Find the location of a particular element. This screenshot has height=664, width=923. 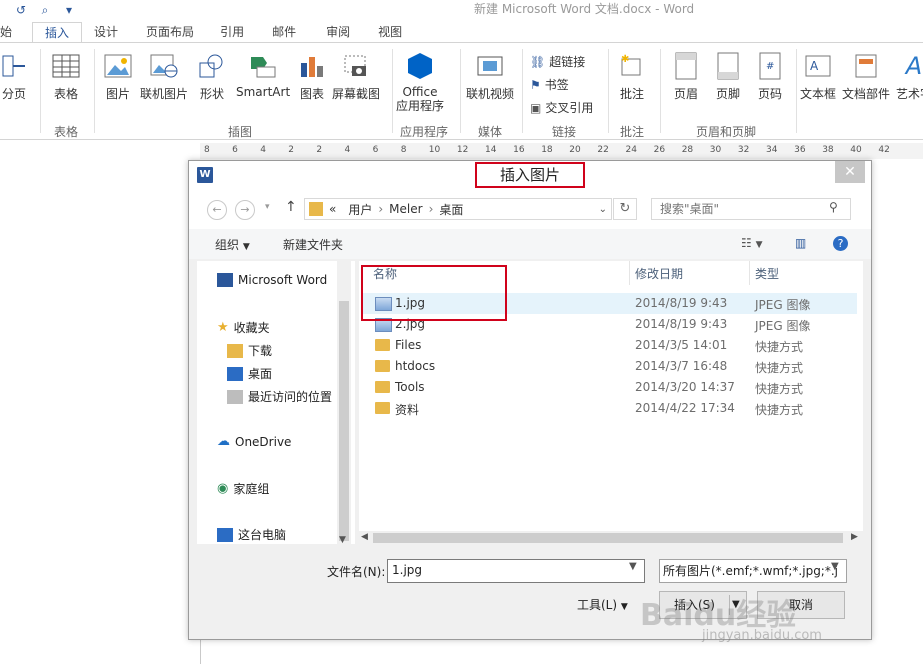

group-links: 链接 is located at coordinates (564, 132).